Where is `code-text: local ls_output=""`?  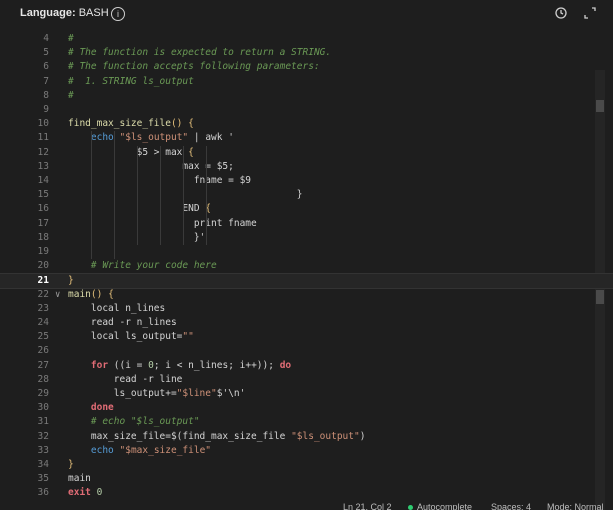
code-text: local ls_output="" is located at coordinates (131, 337).